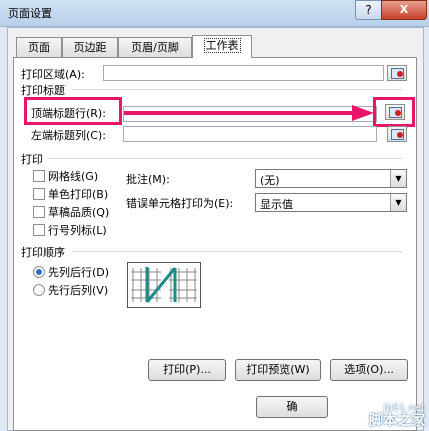  What do you see at coordinates (68, 135) in the screenshot?
I see `left-cols-label: 左端标题列(C):` at bounding box center [68, 135].